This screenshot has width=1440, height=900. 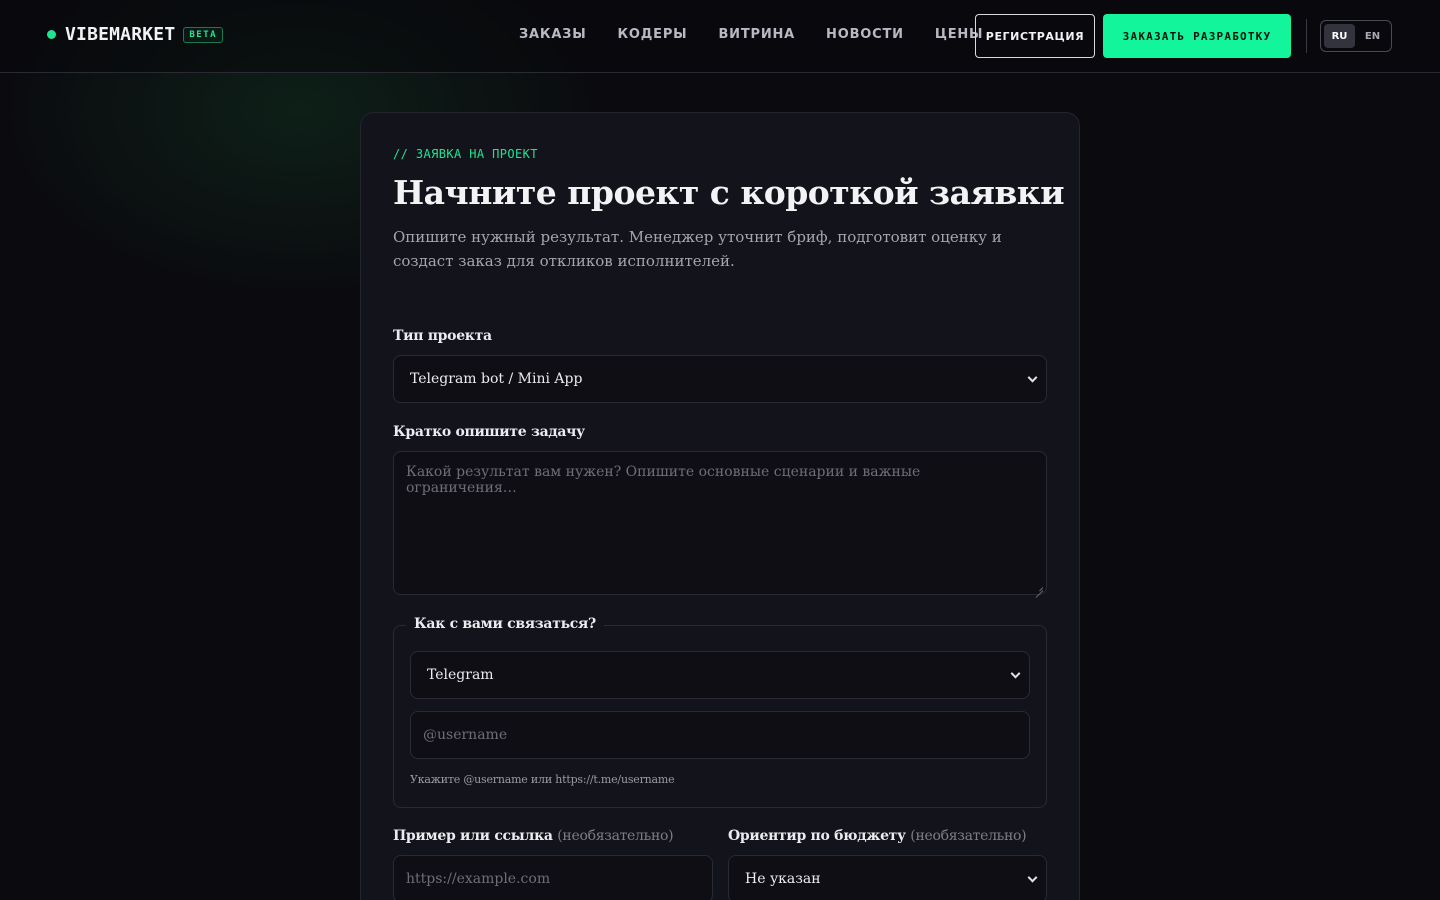 What do you see at coordinates (51, 34) in the screenshot?
I see `logo-dot-icon` at bounding box center [51, 34].